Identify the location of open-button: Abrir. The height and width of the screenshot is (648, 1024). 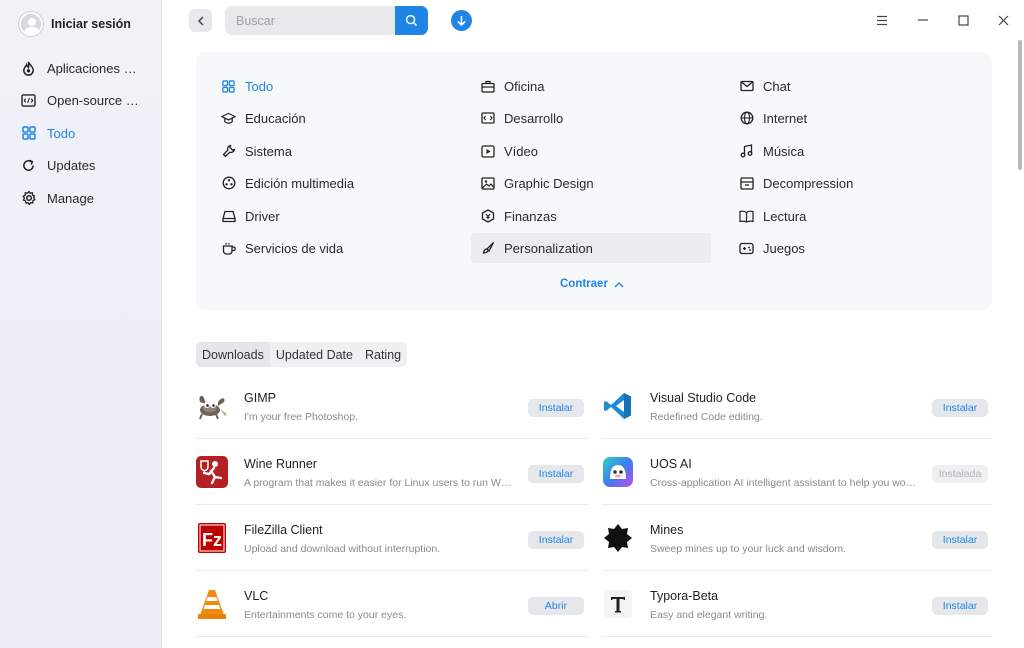
(556, 606).